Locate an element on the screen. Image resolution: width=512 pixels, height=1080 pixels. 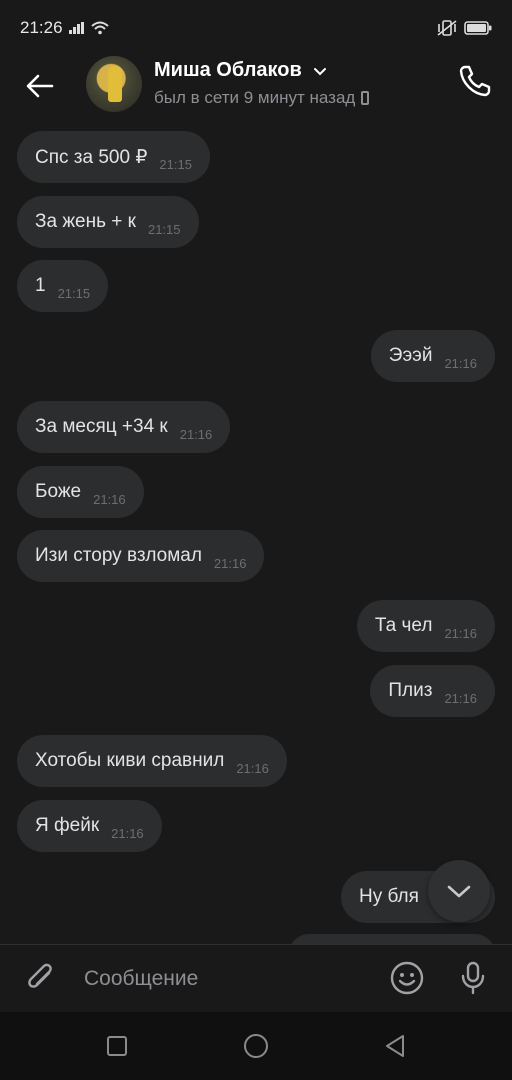
message-bubble: Хотобы киви сравнил 21:16 is located at coordinates (152, 761).